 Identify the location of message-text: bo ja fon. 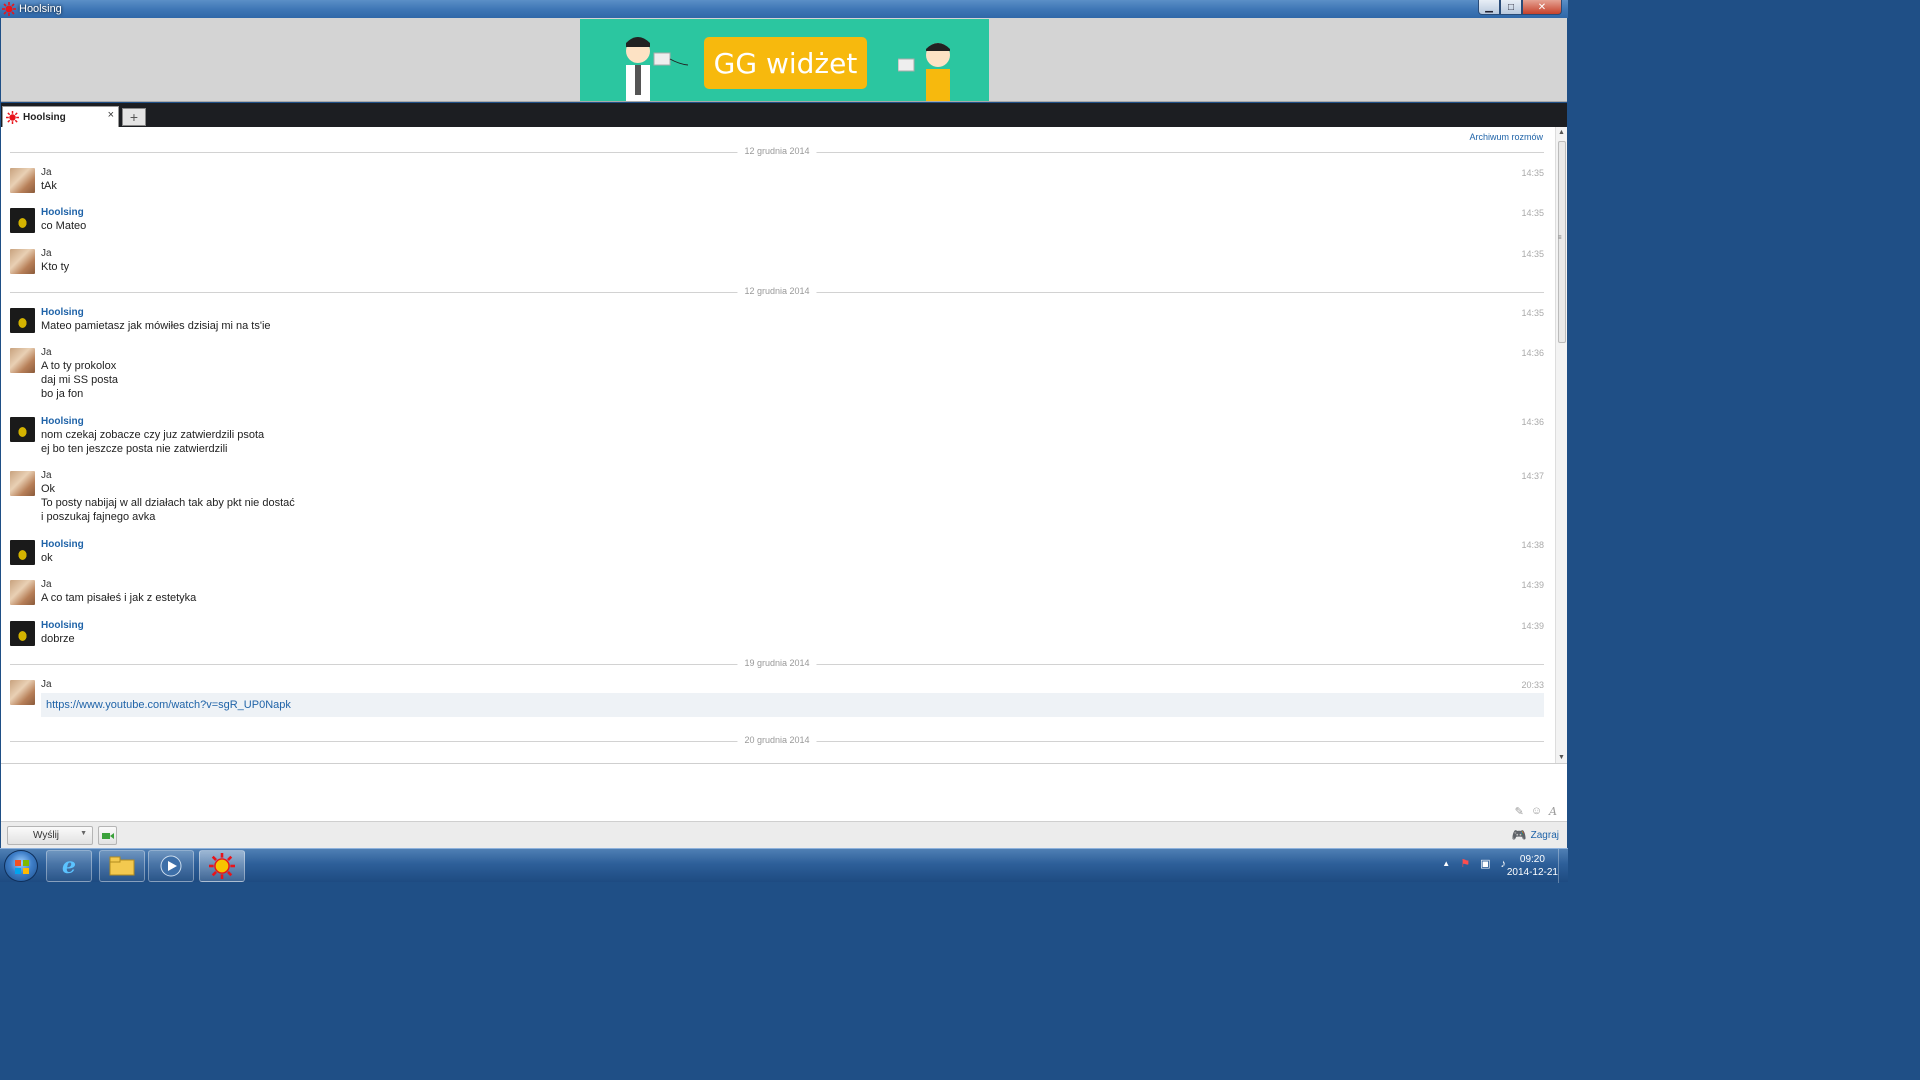
(62, 394).